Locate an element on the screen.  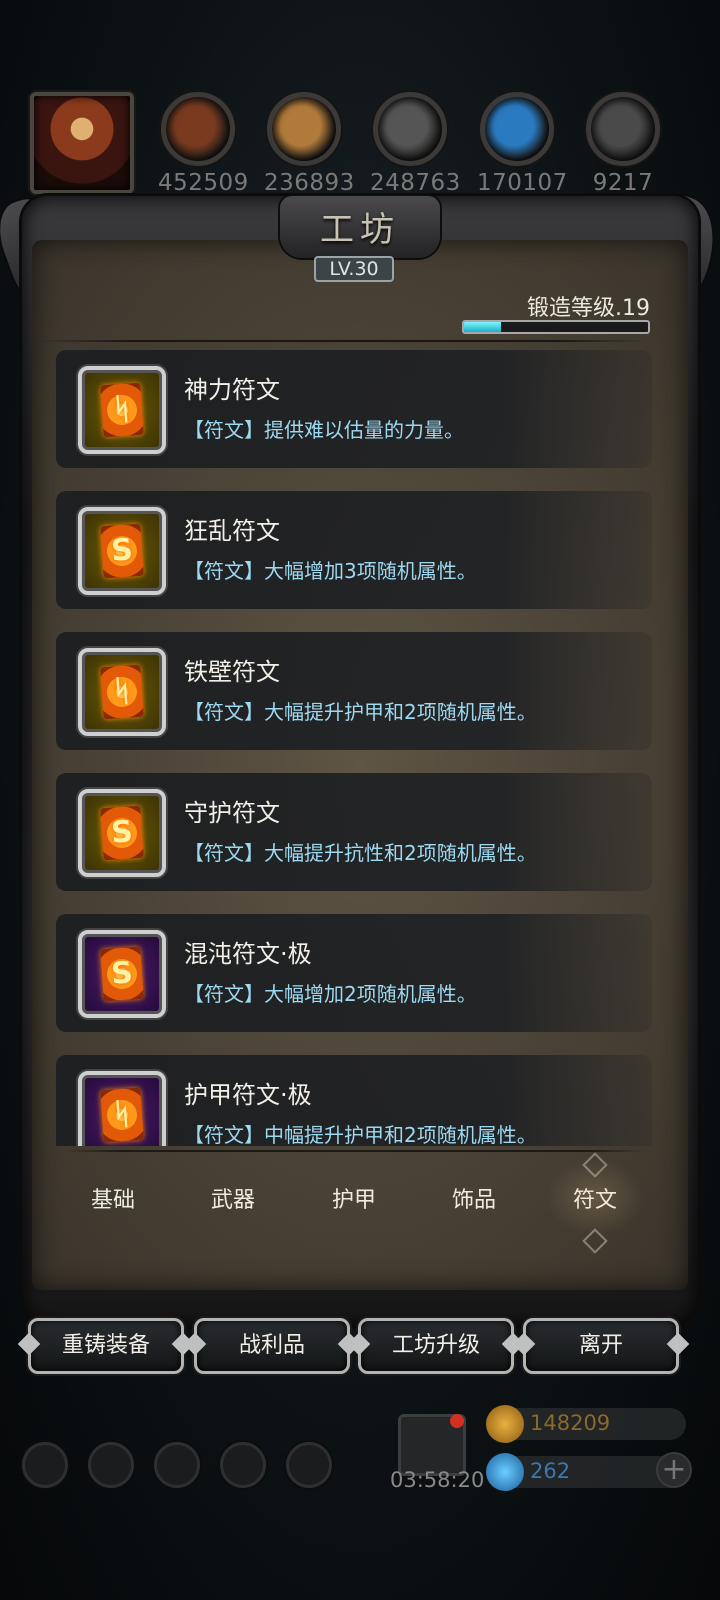
rune-description: 【符文】提供难以估量的力量。 is located at coordinates (324, 430).